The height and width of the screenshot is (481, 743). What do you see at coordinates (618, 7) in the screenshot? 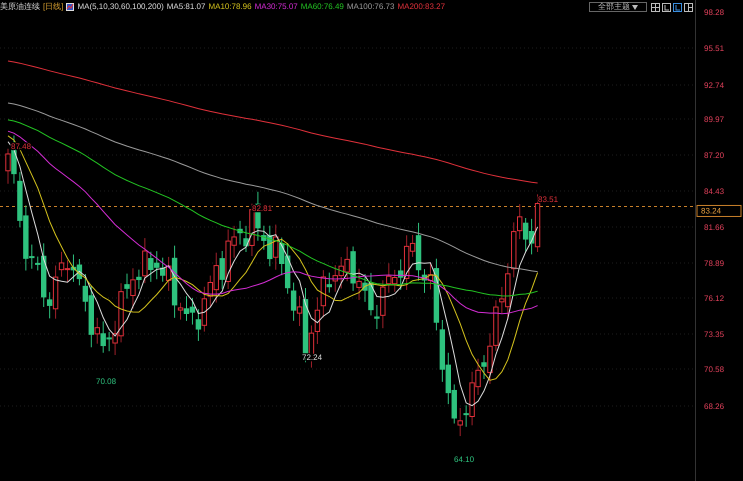
I see `theme-dropdown: 全部主题` at bounding box center [618, 7].